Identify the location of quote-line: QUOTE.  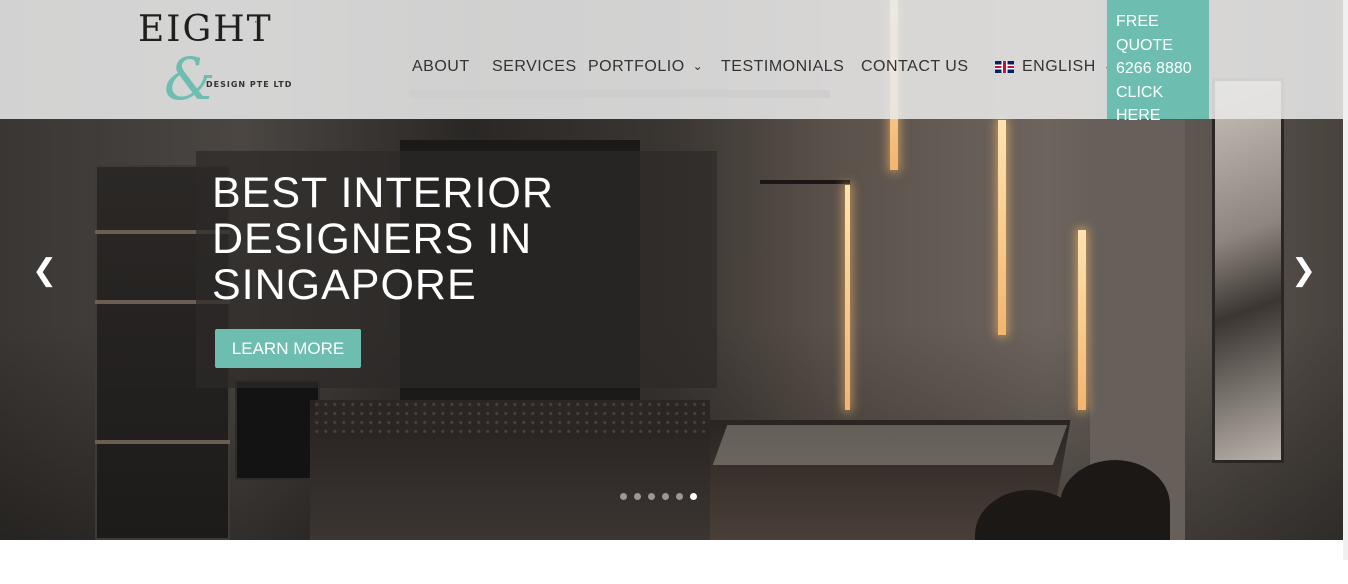
(1144, 45).